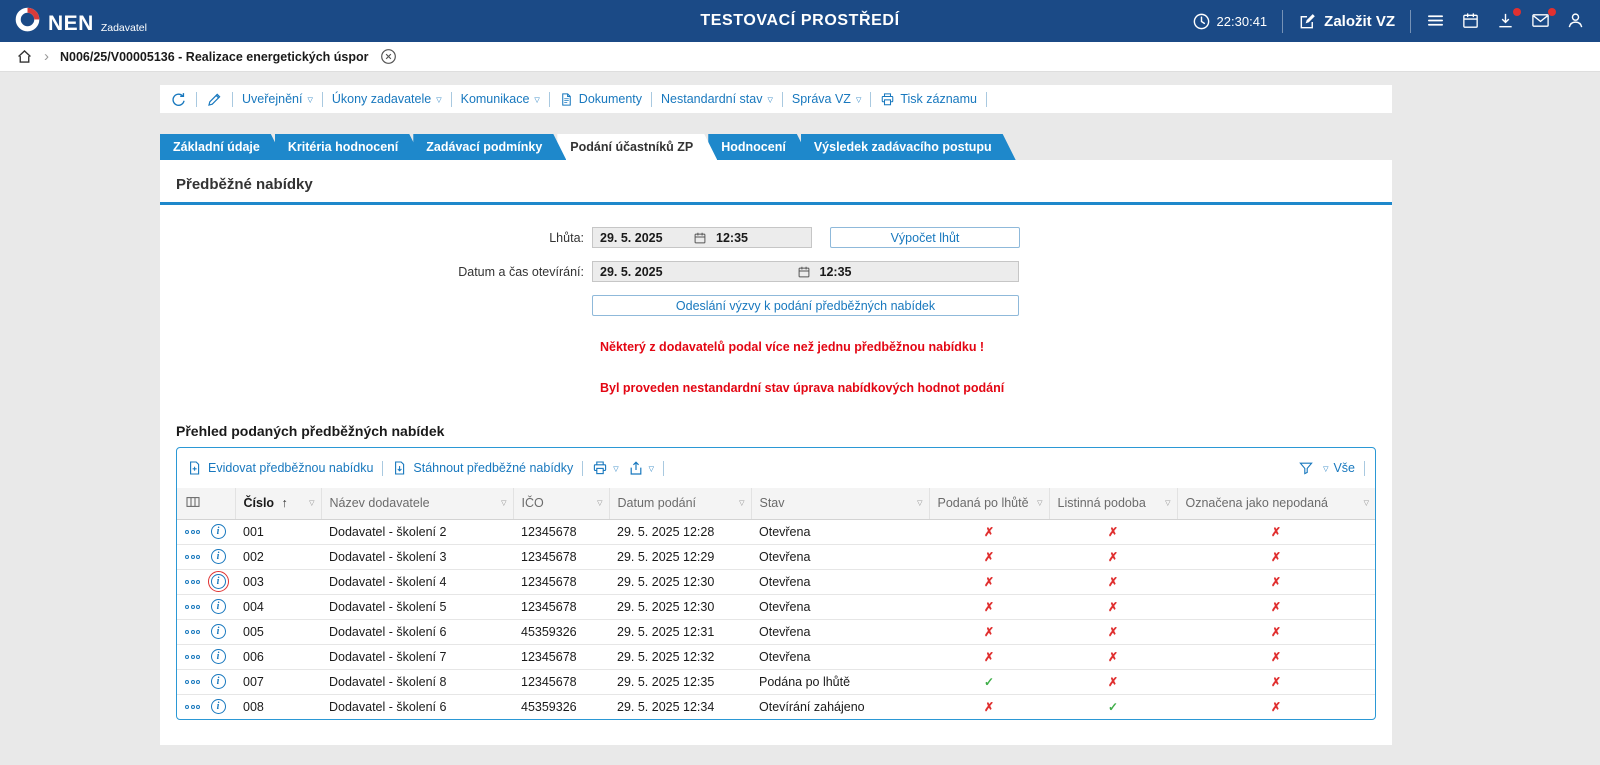  I want to click on evidovat-nabidku-button: Evidovat předběžnou nabídku, so click(280, 468).